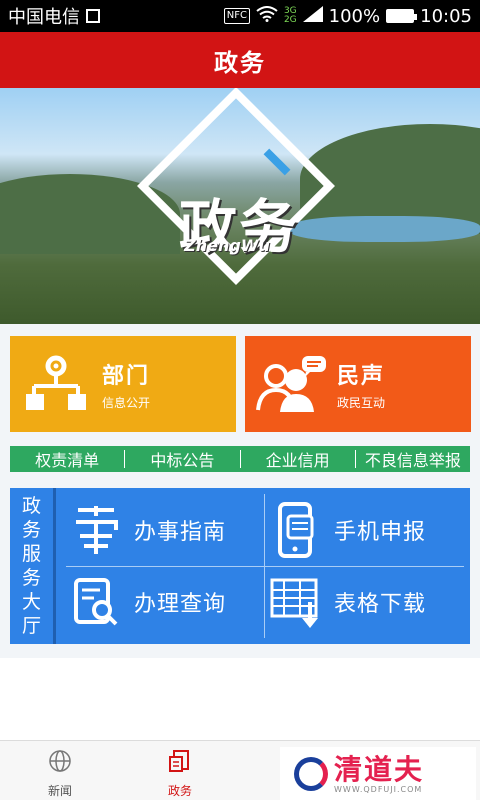 This screenshot has width=480, height=800. What do you see at coordinates (240, 60) in the screenshot?
I see `page-title: 政务` at bounding box center [240, 60].